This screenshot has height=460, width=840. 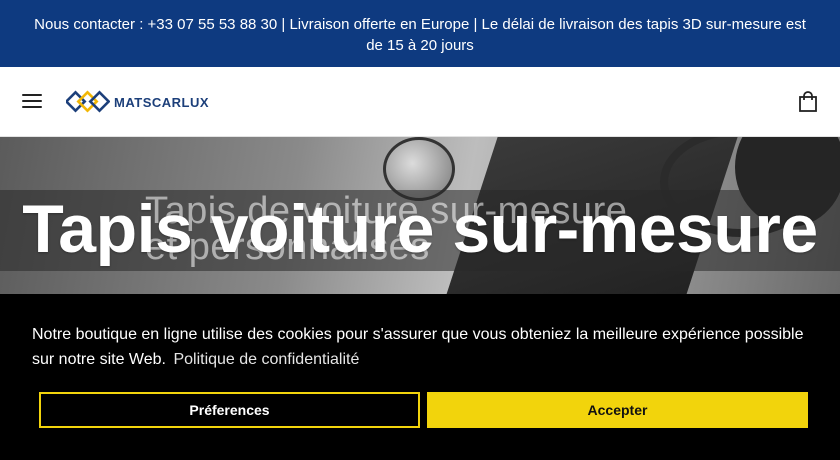 What do you see at coordinates (617, 410) in the screenshot?
I see `accept-button: Accepter` at bounding box center [617, 410].